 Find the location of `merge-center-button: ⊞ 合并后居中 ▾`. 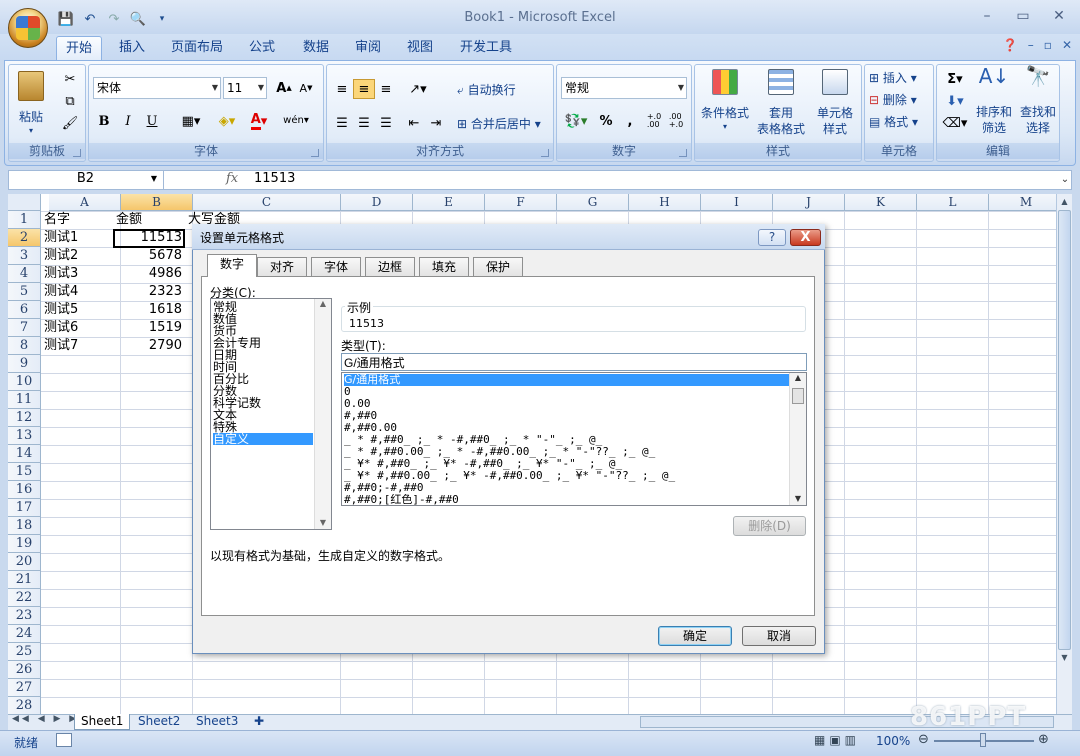

merge-center-button: ⊞ 合并后居中 ▾ is located at coordinates (505, 124).